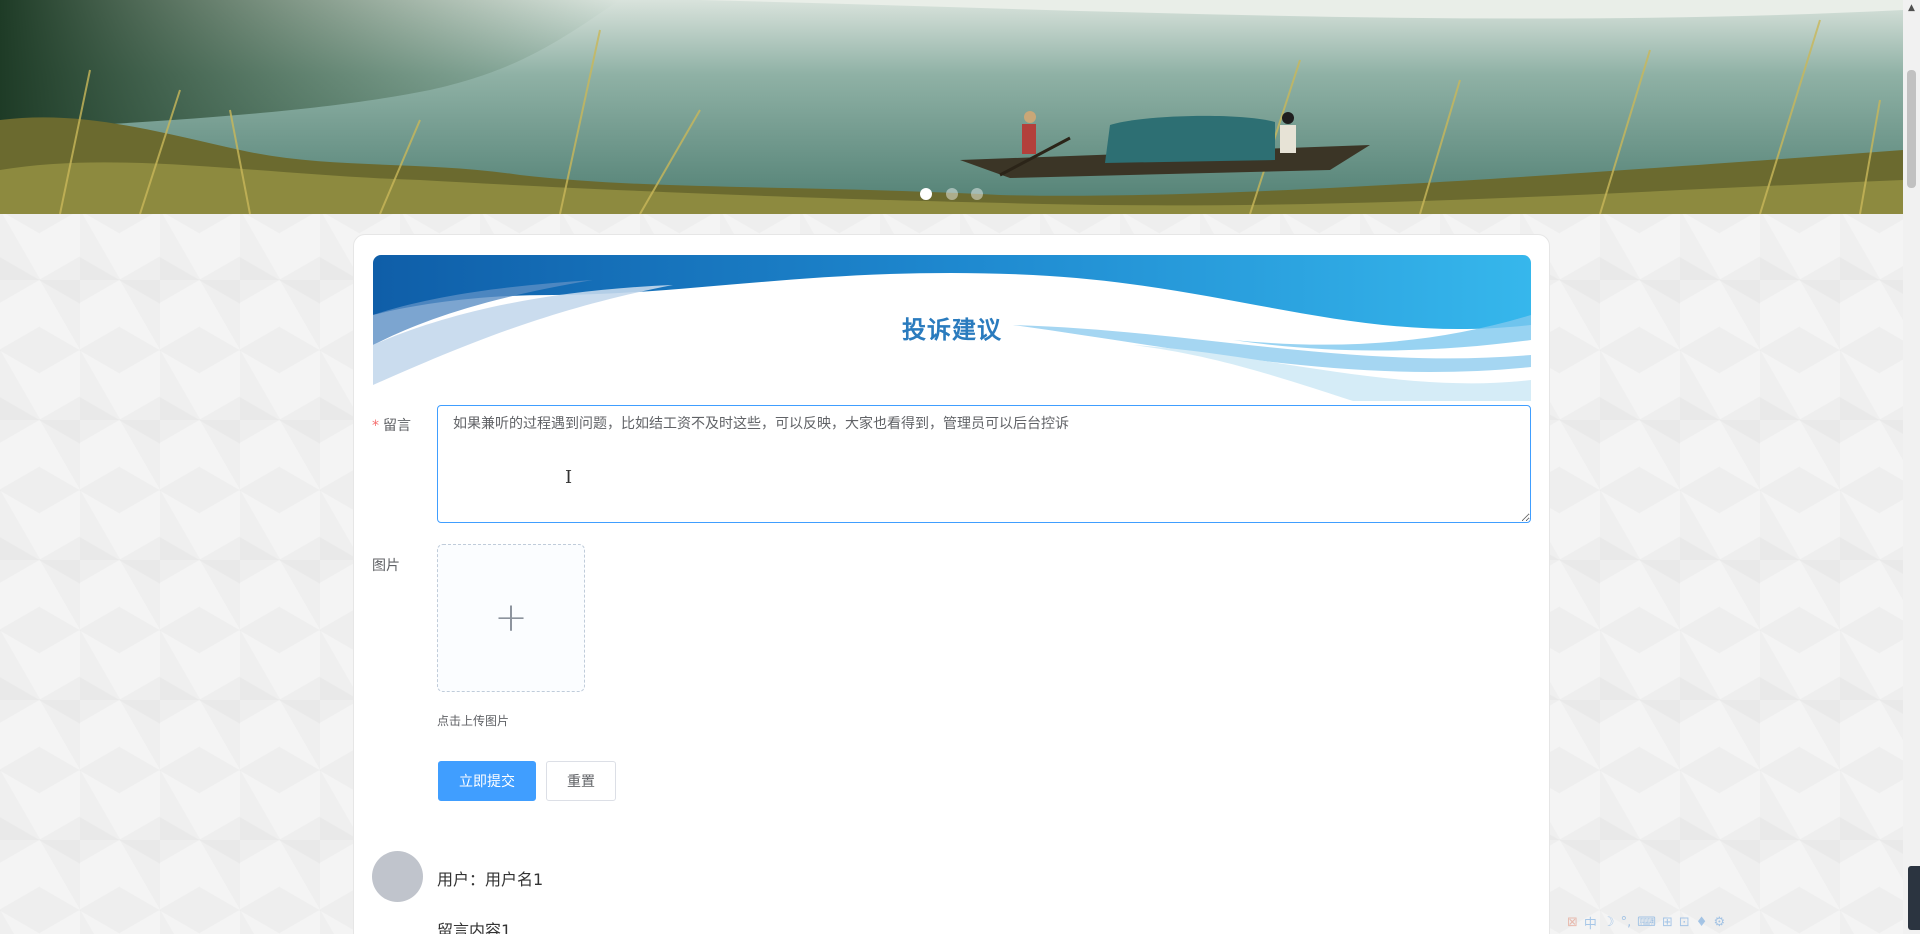 The height and width of the screenshot is (934, 1920). What do you see at coordinates (1911, 129) in the screenshot?
I see `scroll-thumb` at bounding box center [1911, 129].